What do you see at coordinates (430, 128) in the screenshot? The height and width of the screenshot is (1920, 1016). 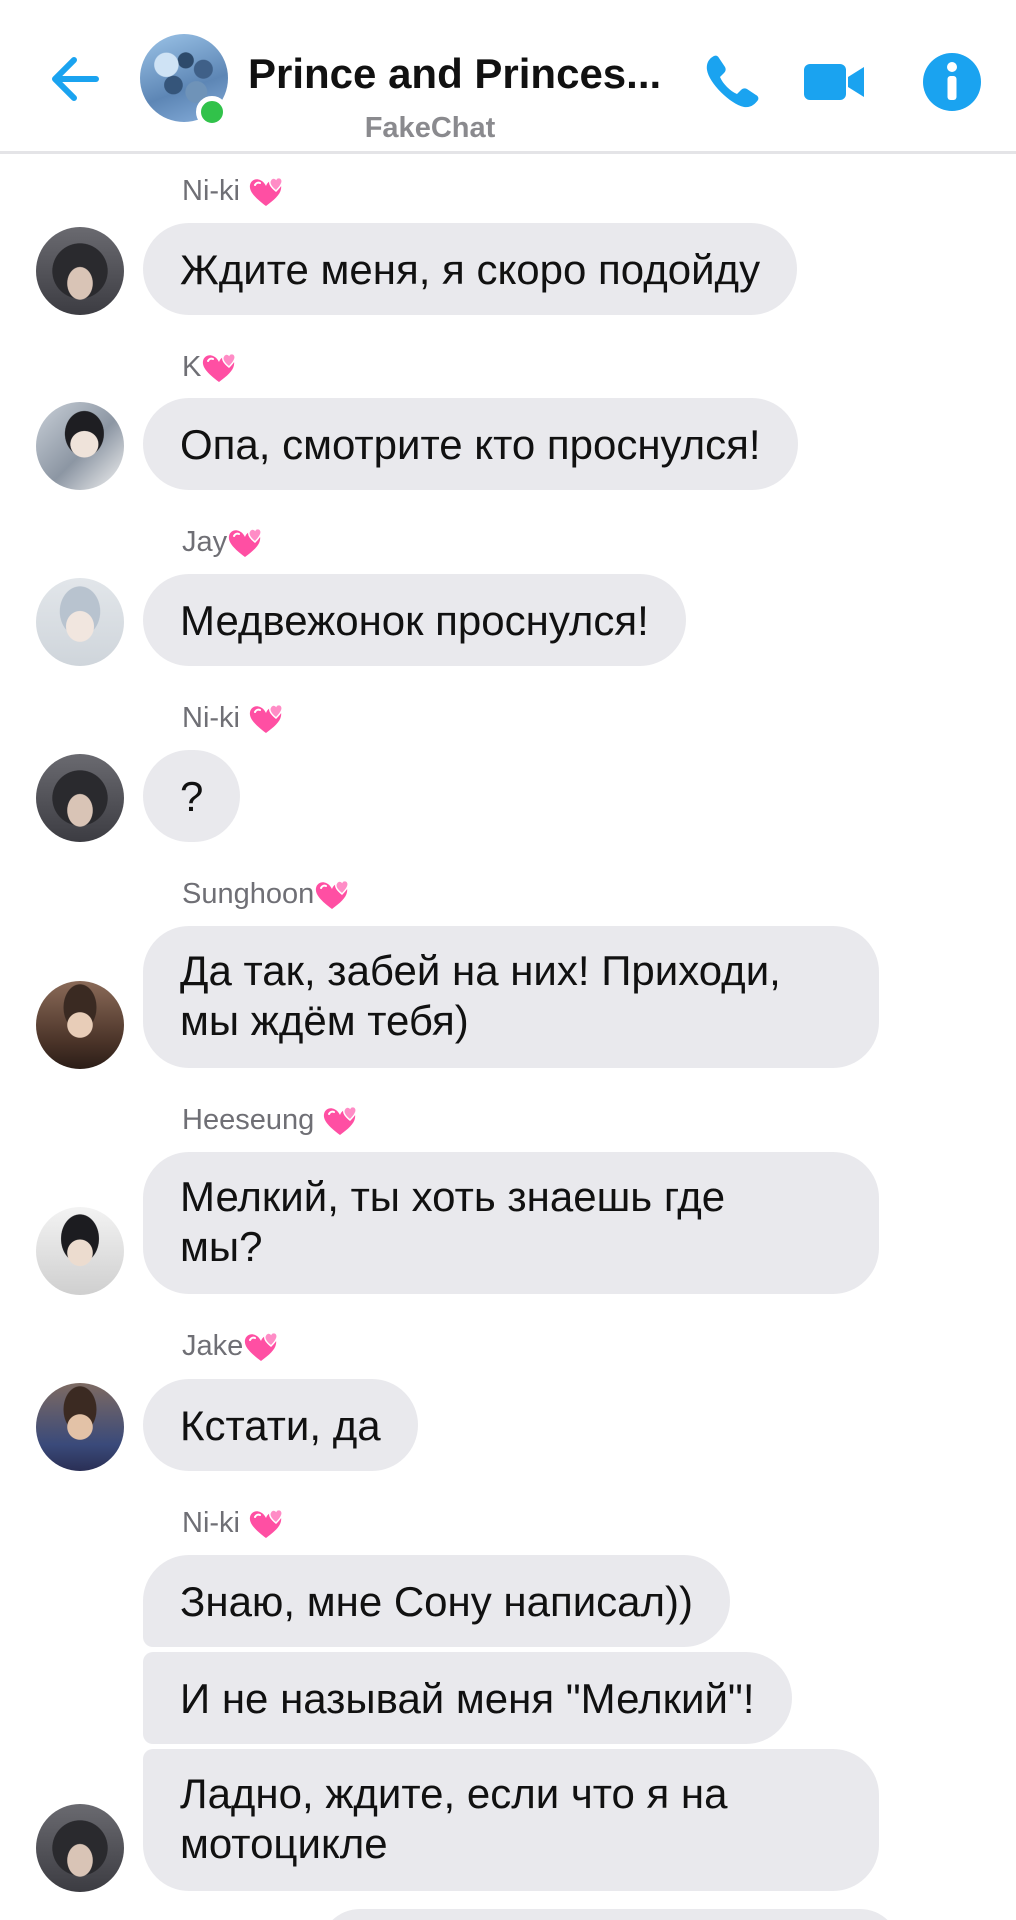 I see `chat-subtitle: FakeChat` at bounding box center [430, 128].